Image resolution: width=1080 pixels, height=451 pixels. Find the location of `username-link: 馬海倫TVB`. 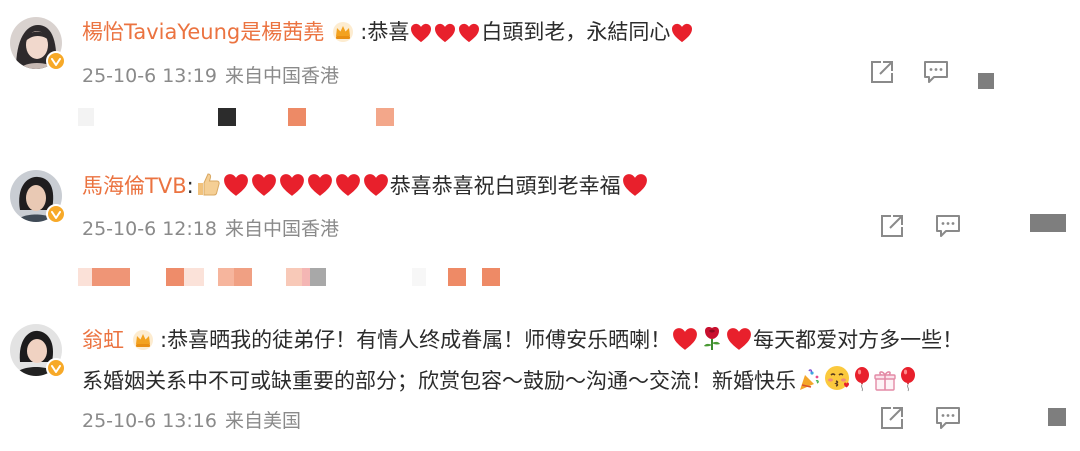

username-link: 馬海倫TVB is located at coordinates (134, 186).